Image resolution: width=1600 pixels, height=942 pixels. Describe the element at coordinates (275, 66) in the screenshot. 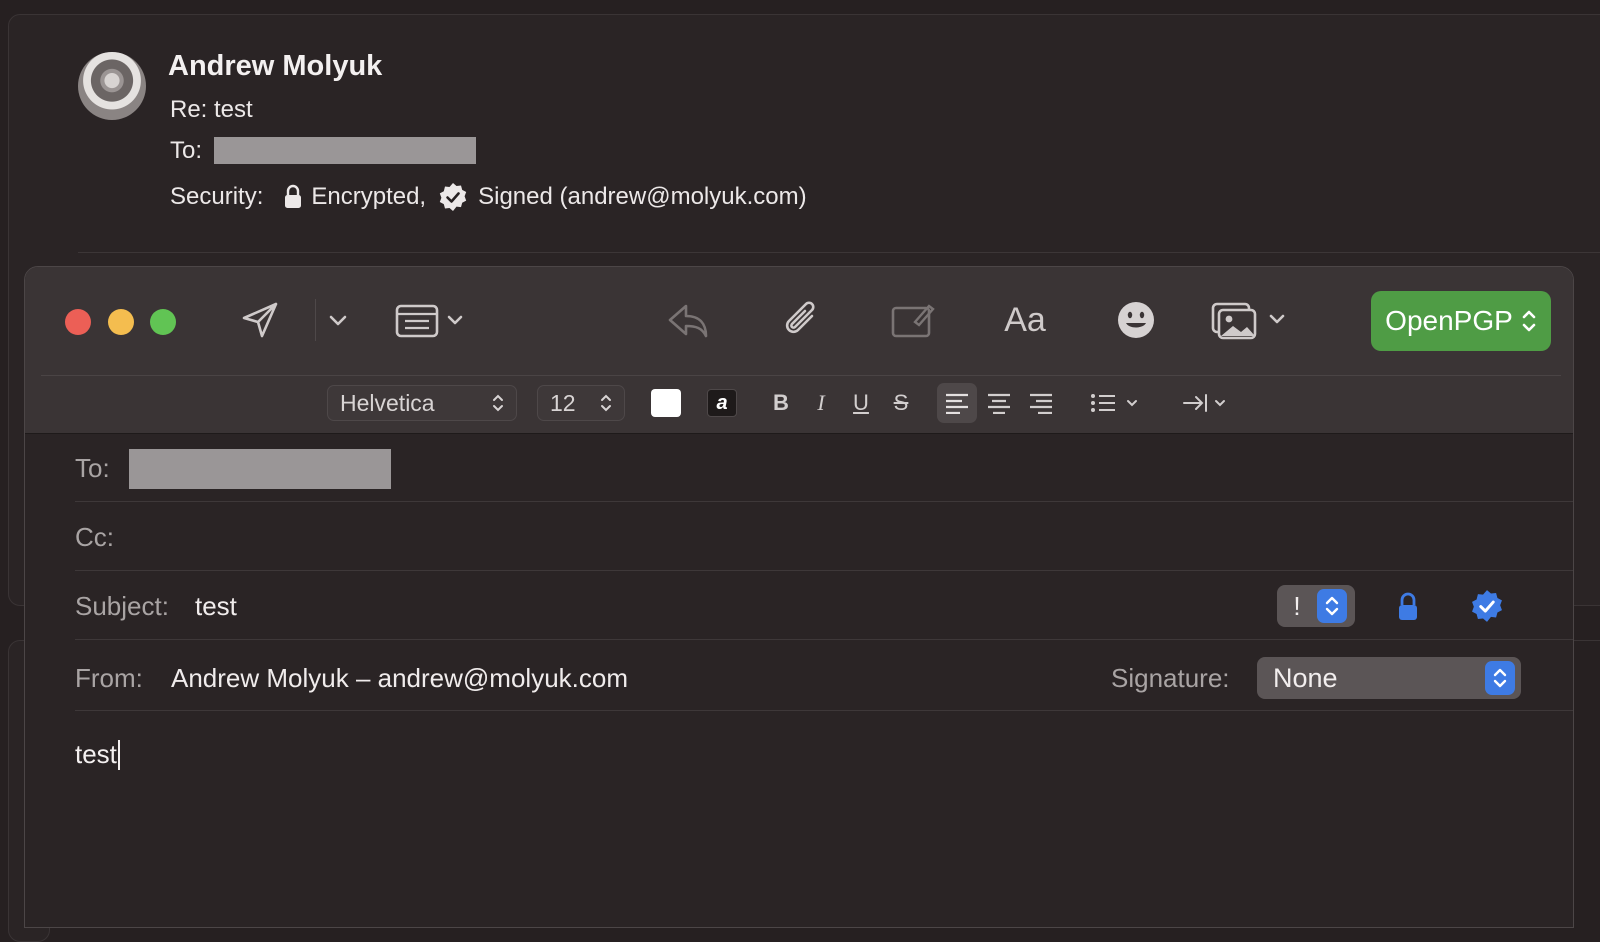

I see `sender-name: Andrew Molyuk` at that location.